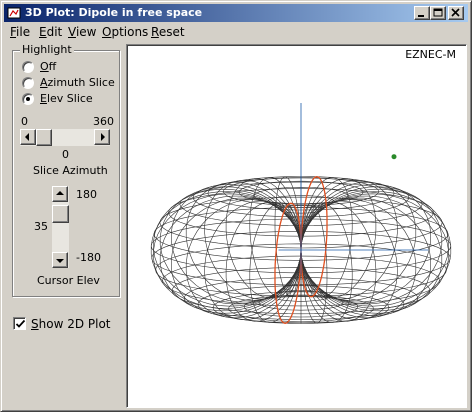  I want to click on minimize-button, so click(422, 13).